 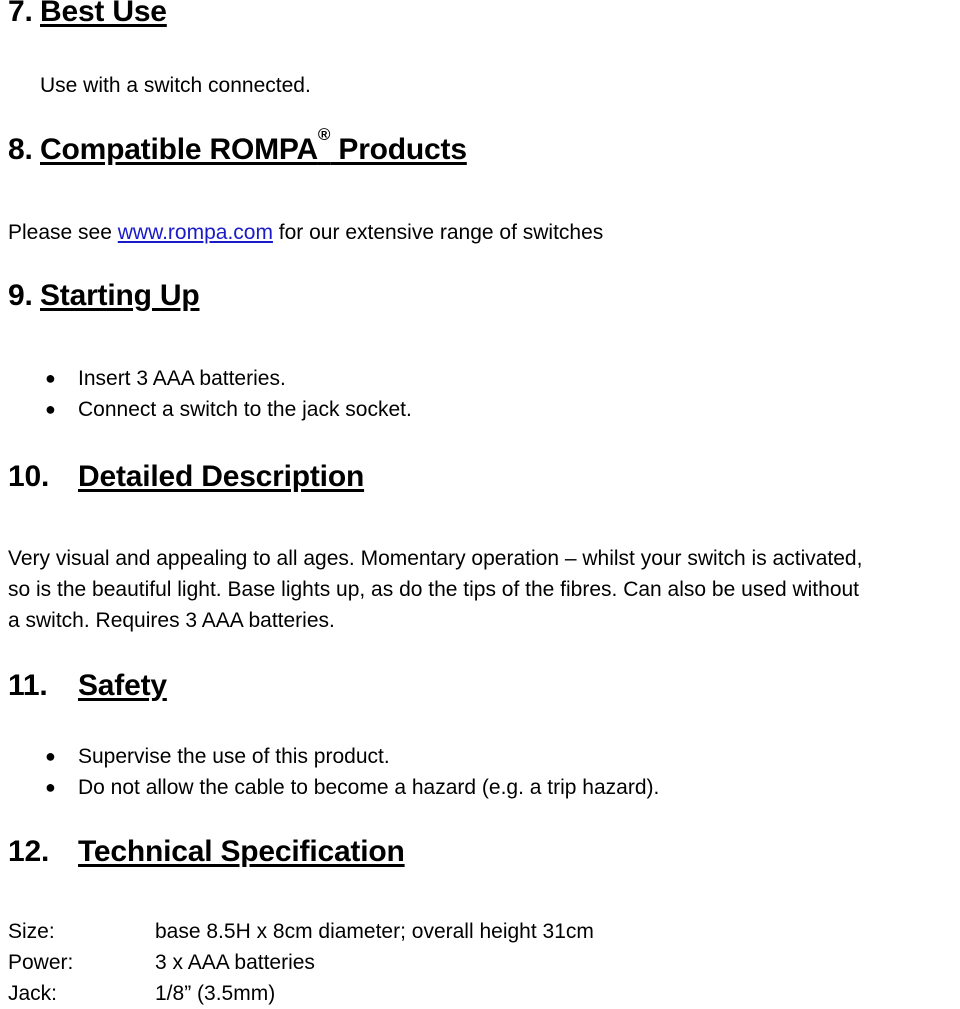 What do you see at coordinates (171, 620) in the screenshot?
I see `paragraph-line: a switch. Requires 3 AAA batteries.` at bounding box center [171, 620].